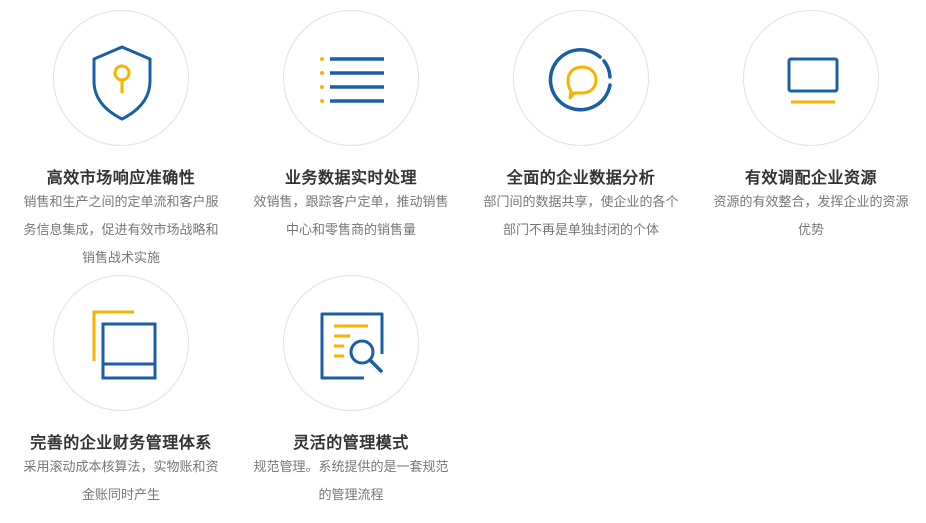  Describe the element at coordinates (121, 442) in the screenshot. I see `feature-title: 完善的企业财务管理体系` at that location.